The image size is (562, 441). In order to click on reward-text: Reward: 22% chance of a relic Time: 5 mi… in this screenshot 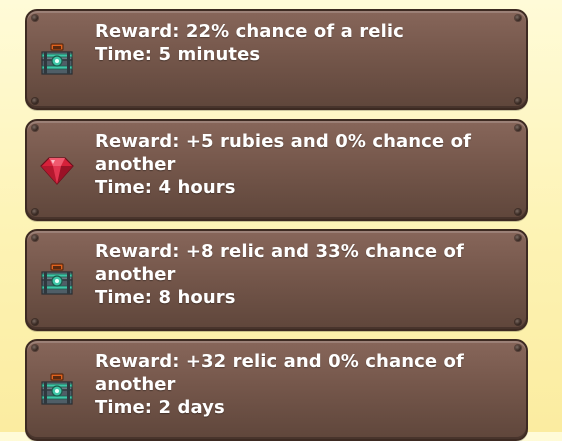, I will do `click(300, 43)`.